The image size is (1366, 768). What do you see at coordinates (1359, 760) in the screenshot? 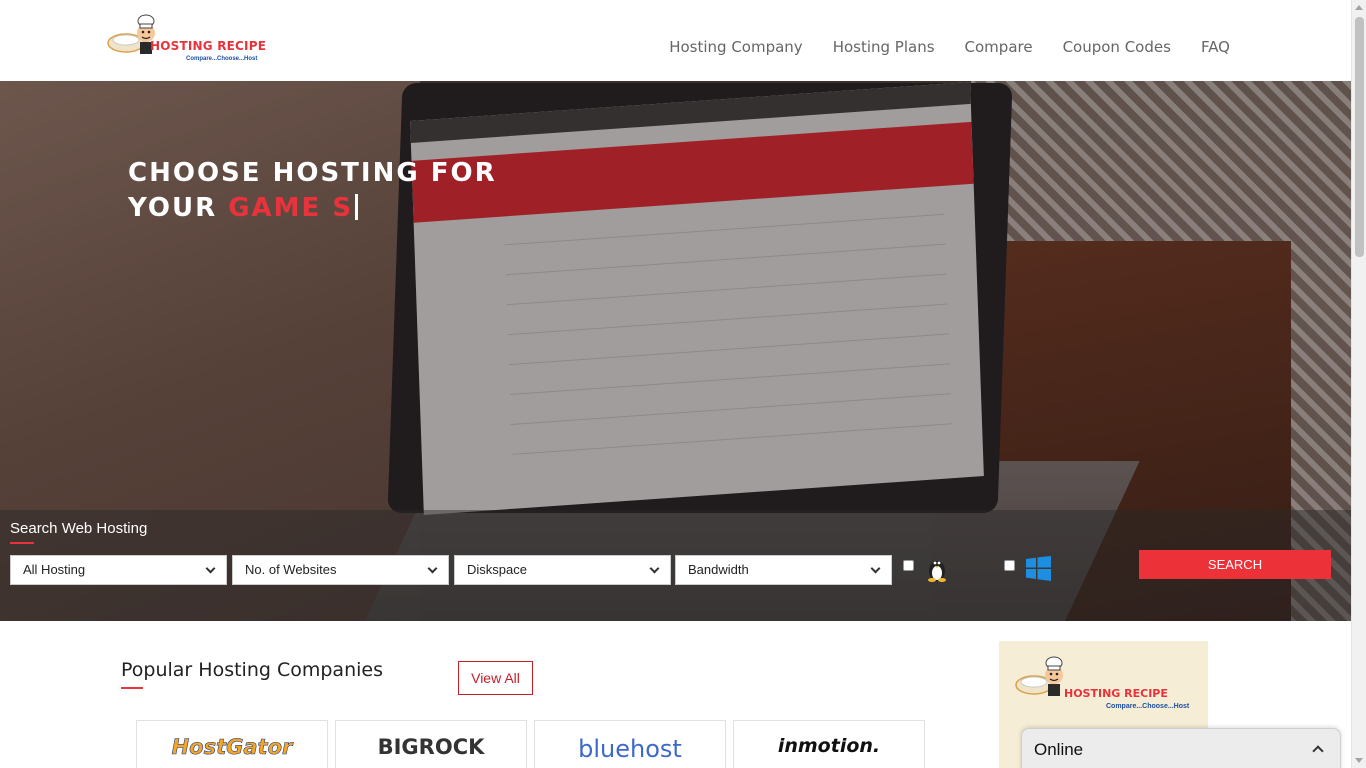
I see `scroll-down-arrow-icon` at bounding box center [1359, 760].